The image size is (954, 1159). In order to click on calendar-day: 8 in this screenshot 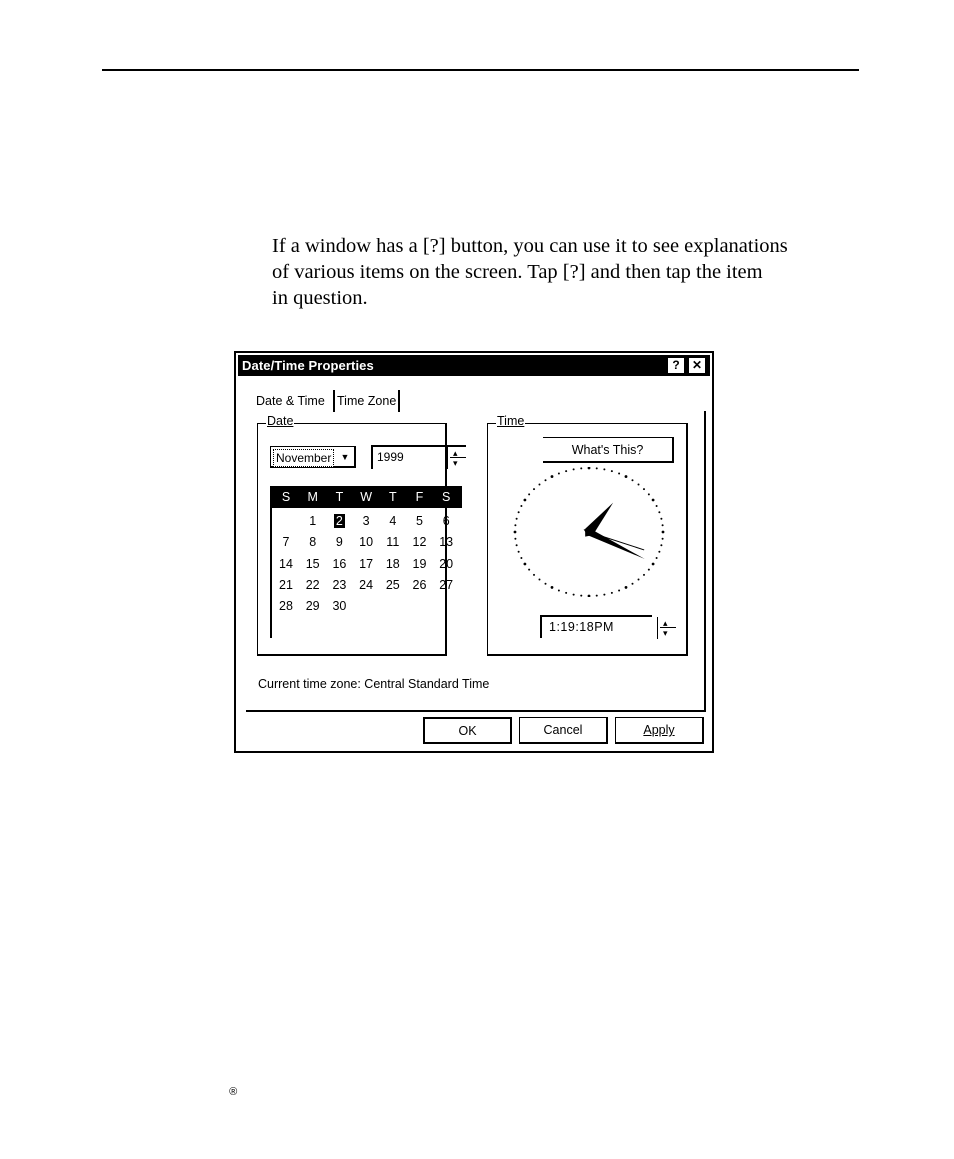, I will do `click(313, 542)`.